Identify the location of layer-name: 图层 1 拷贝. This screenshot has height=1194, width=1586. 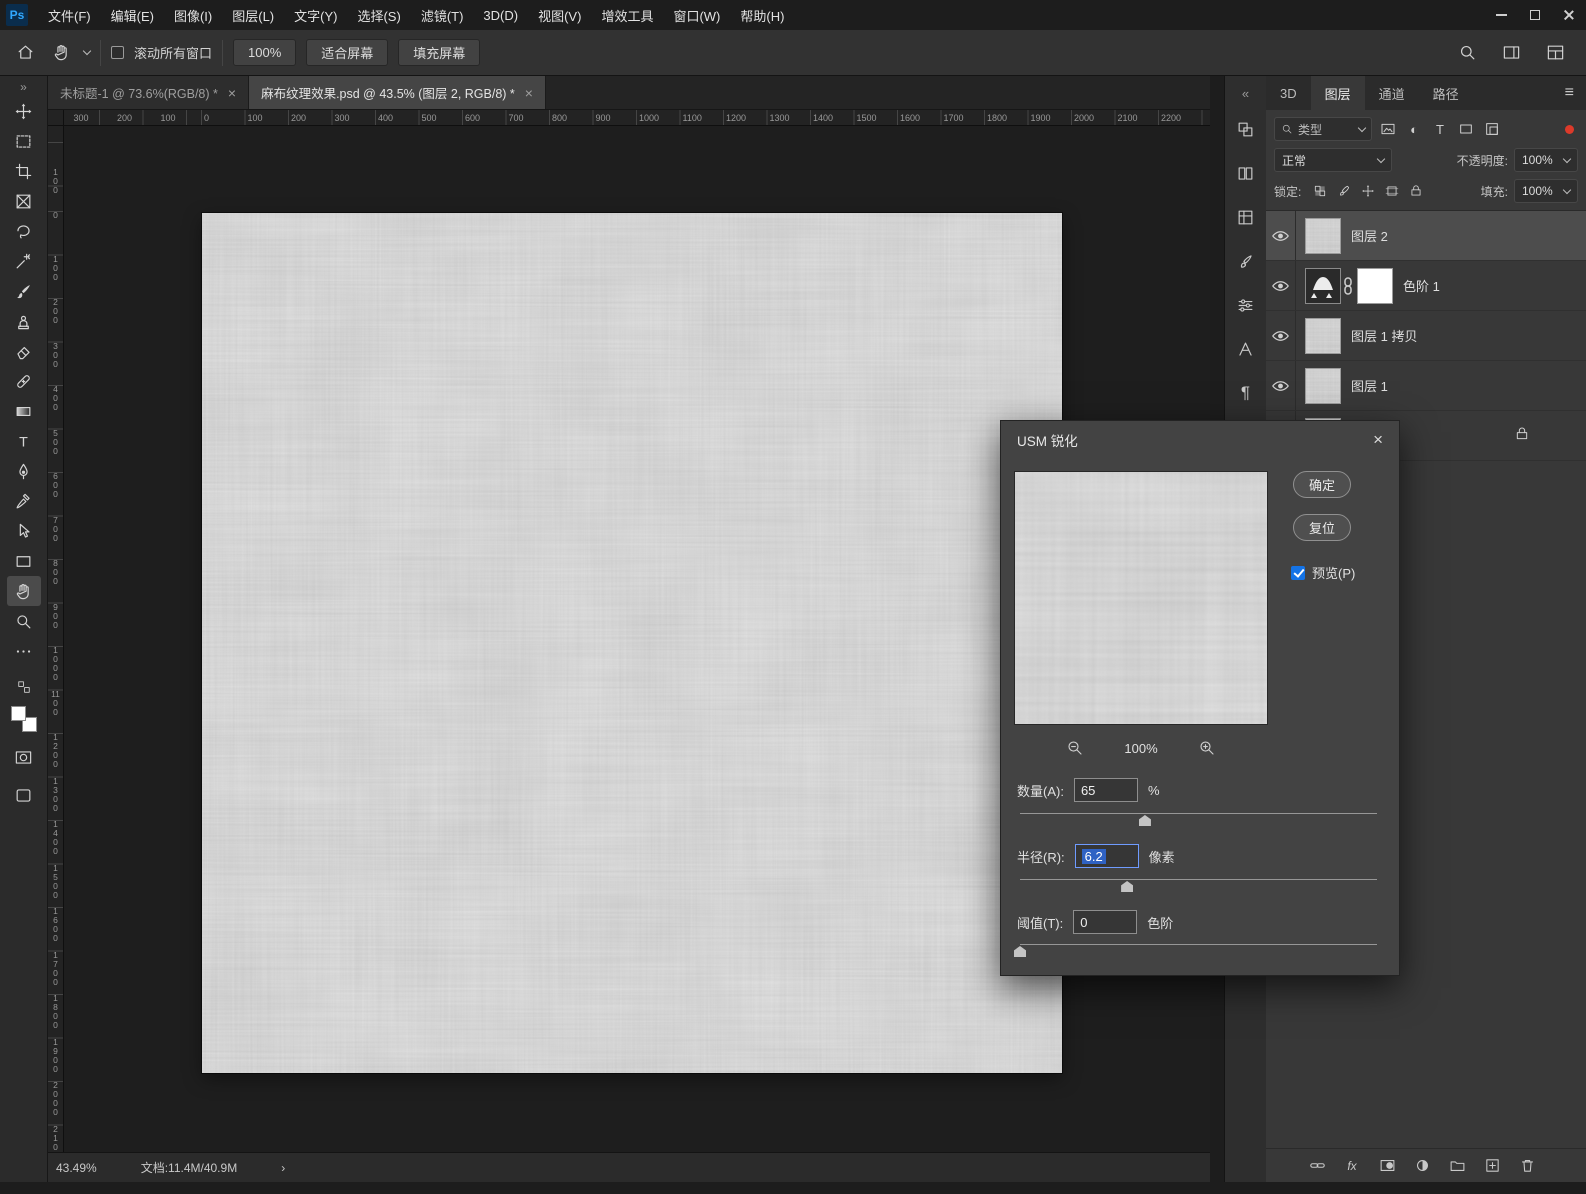
(1384, 335).